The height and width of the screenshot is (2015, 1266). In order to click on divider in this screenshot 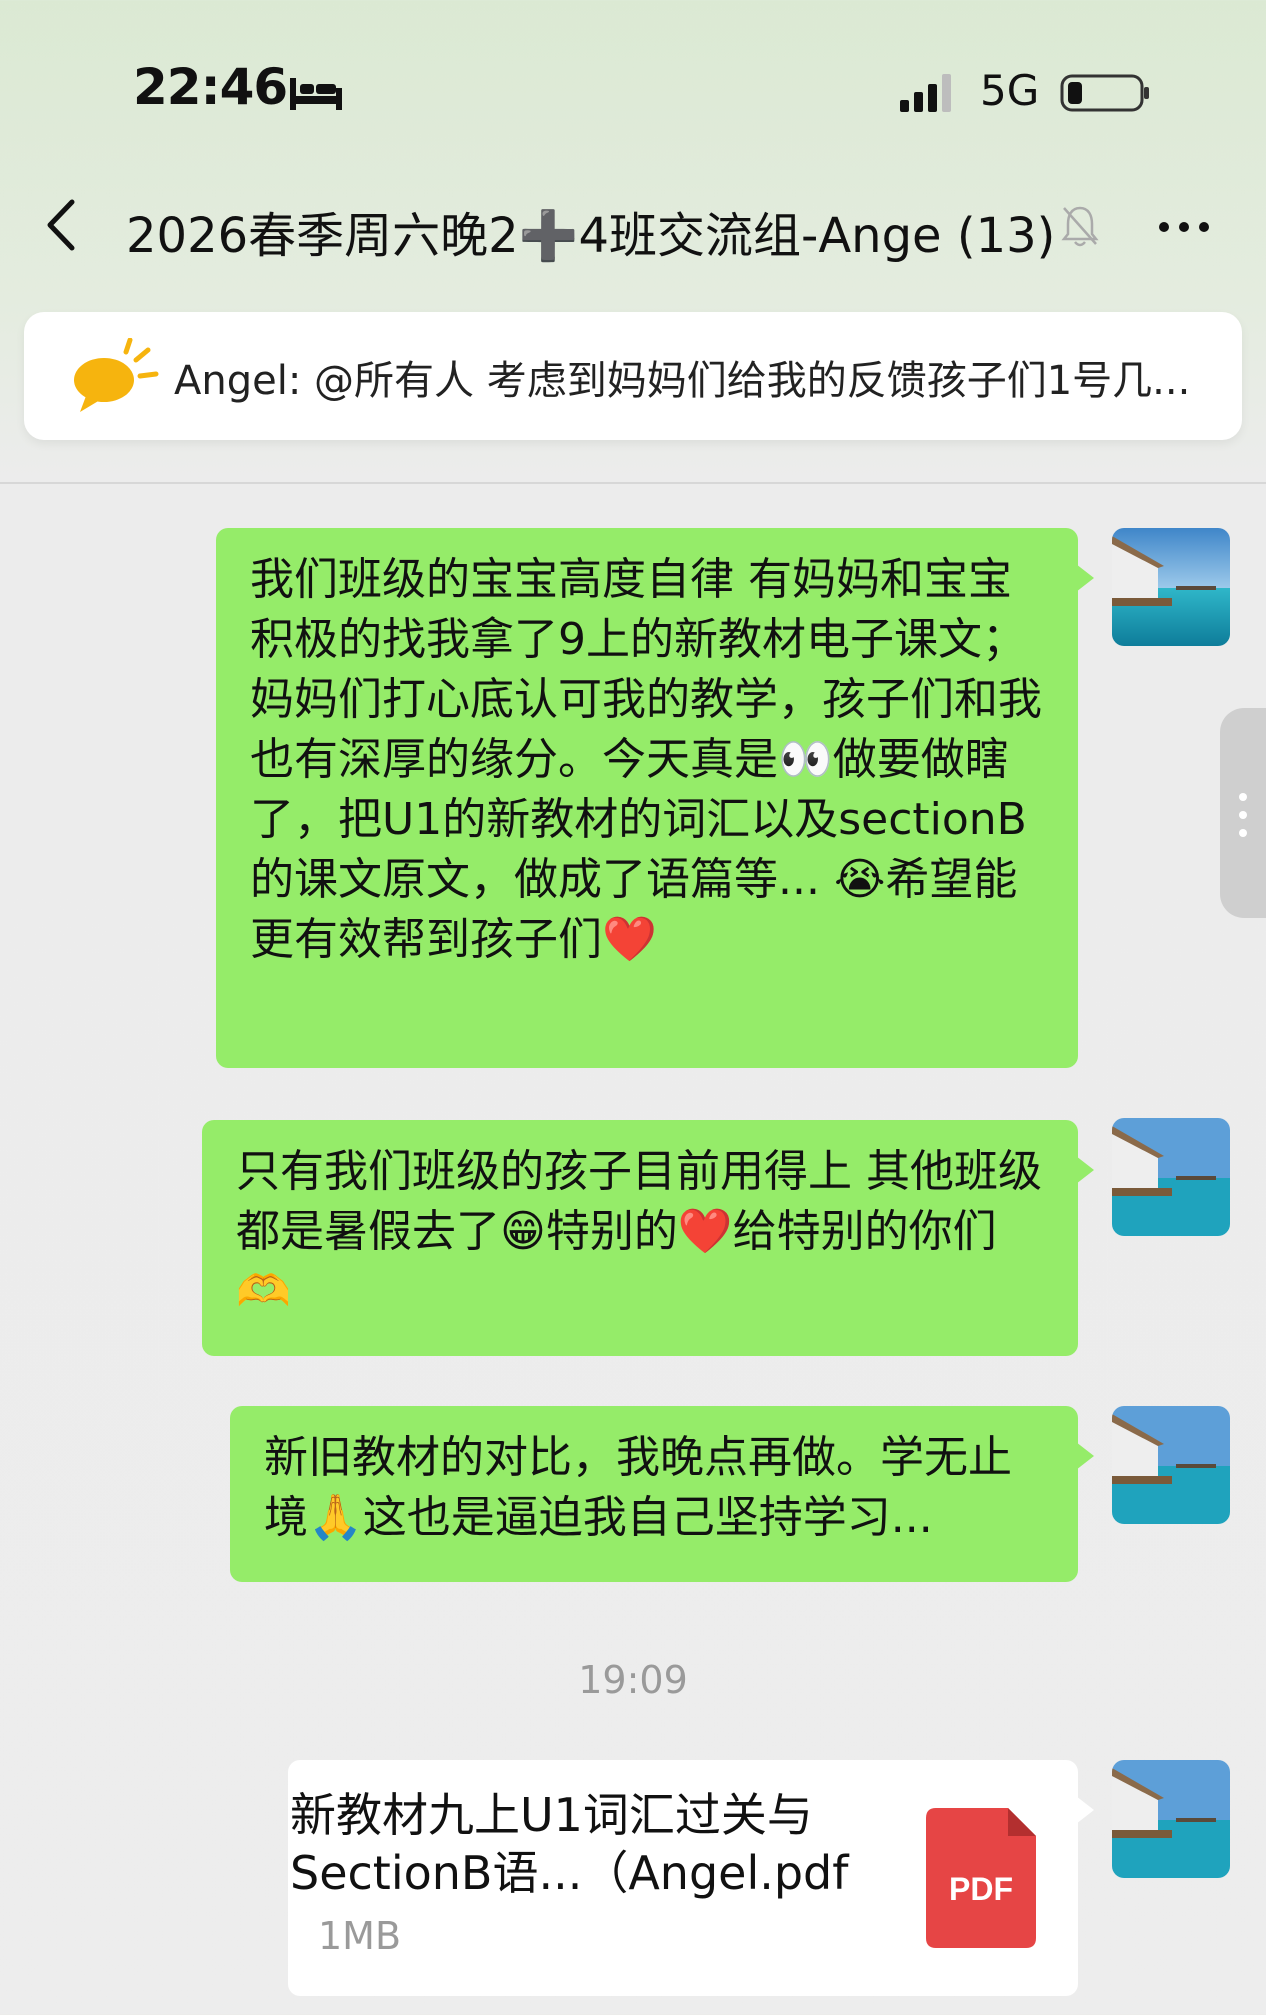, I will do `click(633, 483)`.